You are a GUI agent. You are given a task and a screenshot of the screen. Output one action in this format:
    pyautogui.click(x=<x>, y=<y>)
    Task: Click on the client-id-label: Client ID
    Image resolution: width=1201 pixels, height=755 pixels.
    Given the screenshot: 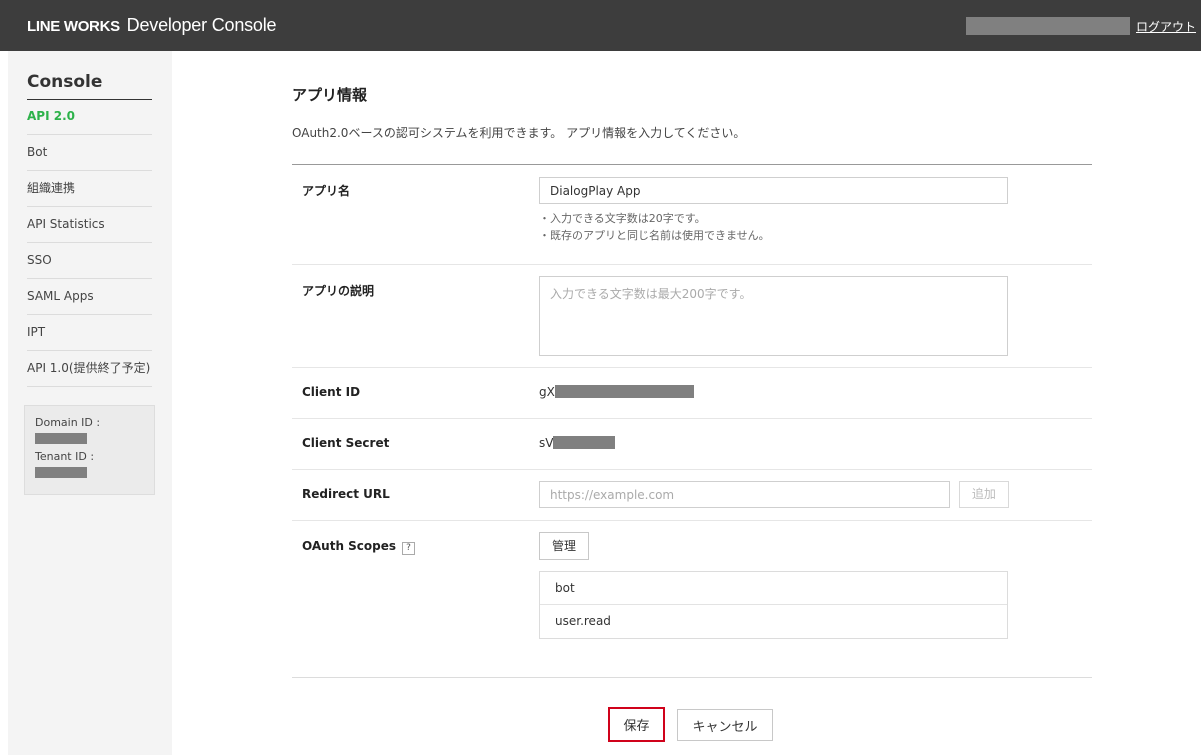 What is the action you would take?
    pyautogui.click(x=331, y=392)
    